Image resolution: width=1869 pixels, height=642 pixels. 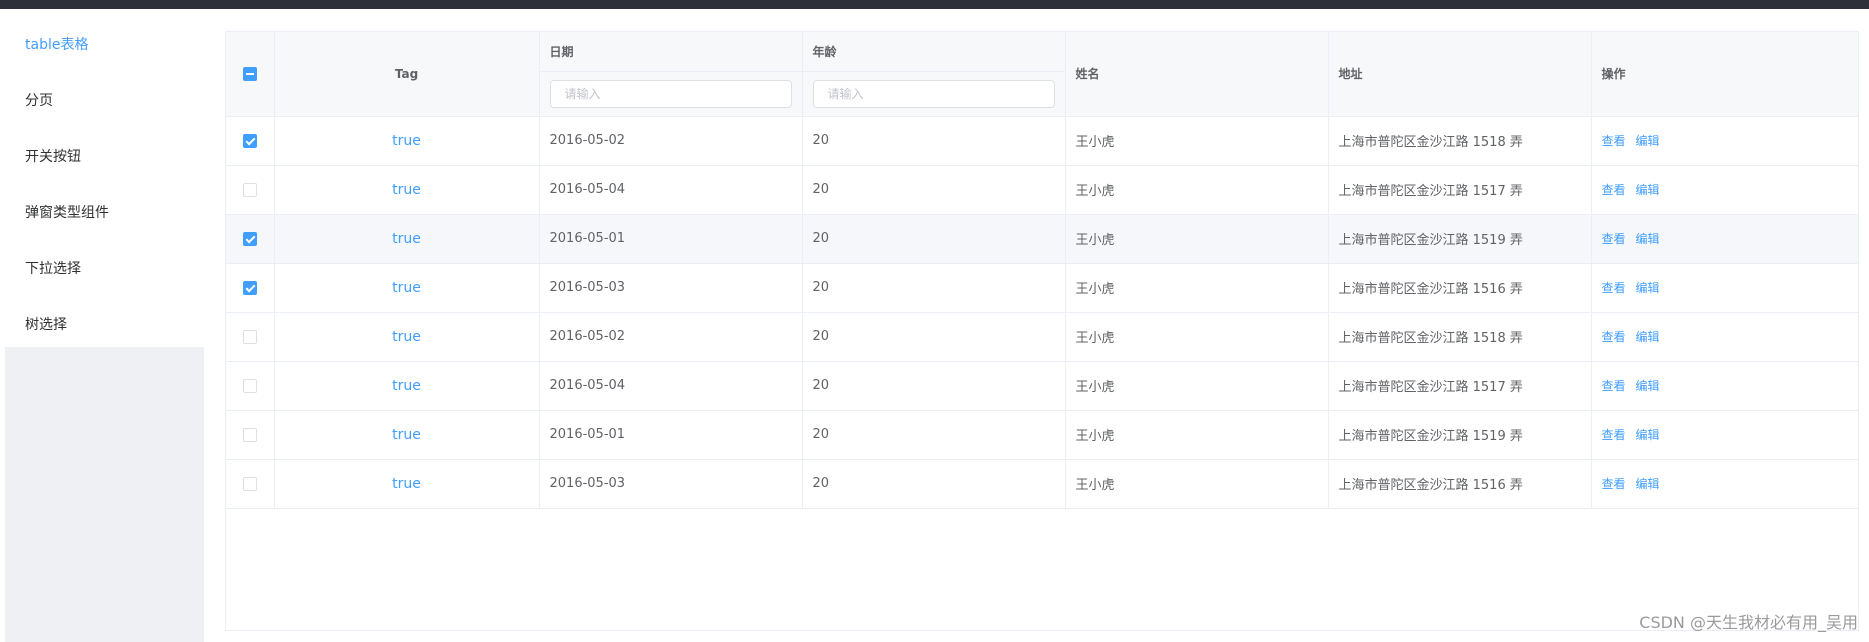 I want to click on sidebar-item-table: table表格, so click(x=104, y=45).